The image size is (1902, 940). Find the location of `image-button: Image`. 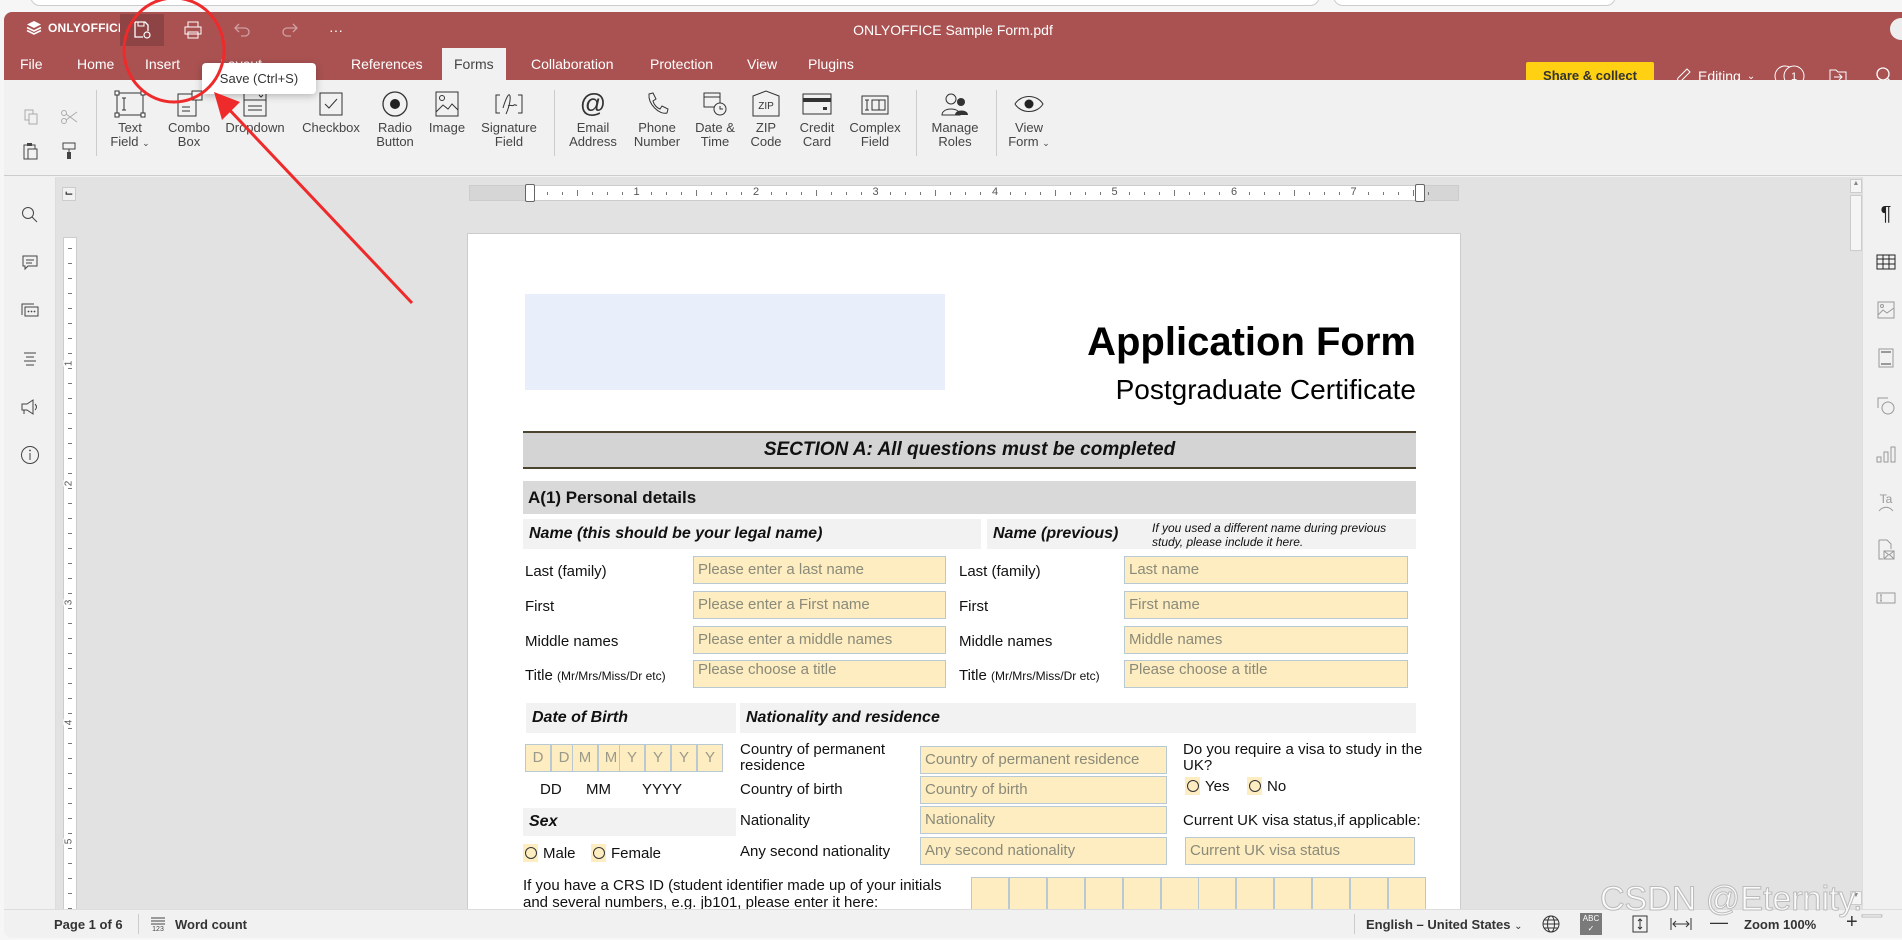

image-button: Image is located at coordinates (447, 112).